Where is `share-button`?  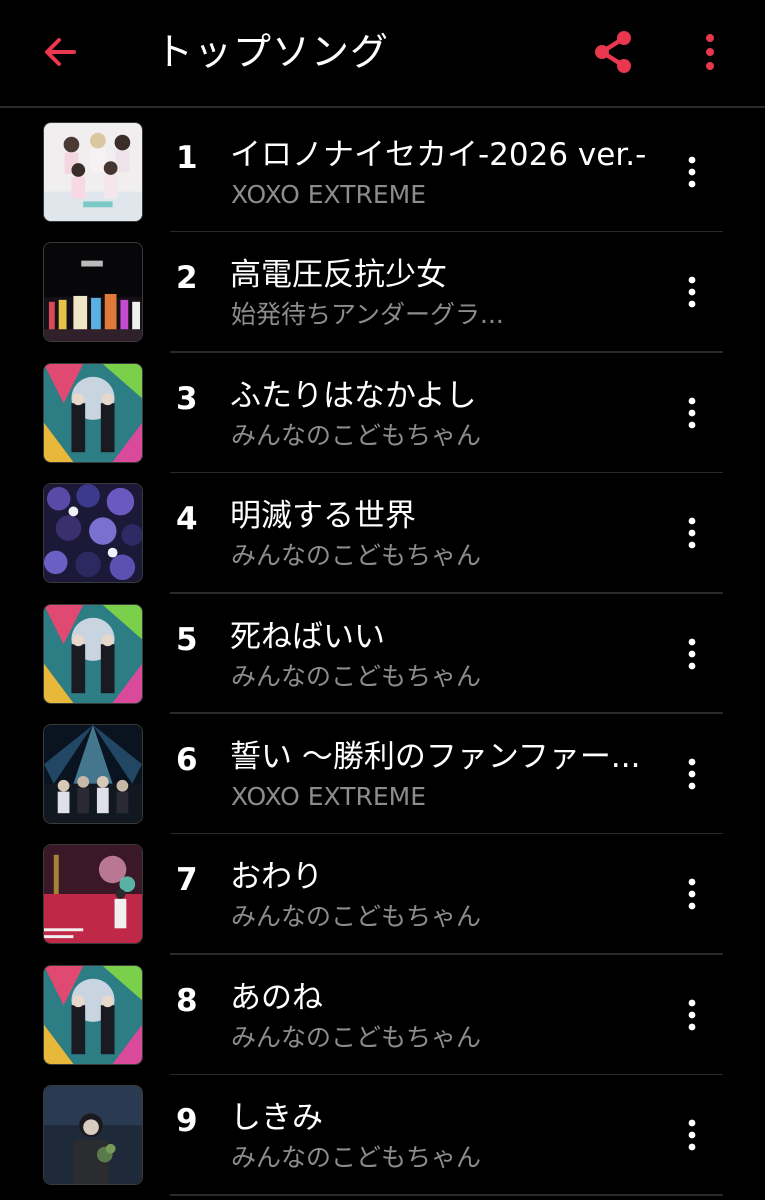 share-button is located at coordinates (613, 52).